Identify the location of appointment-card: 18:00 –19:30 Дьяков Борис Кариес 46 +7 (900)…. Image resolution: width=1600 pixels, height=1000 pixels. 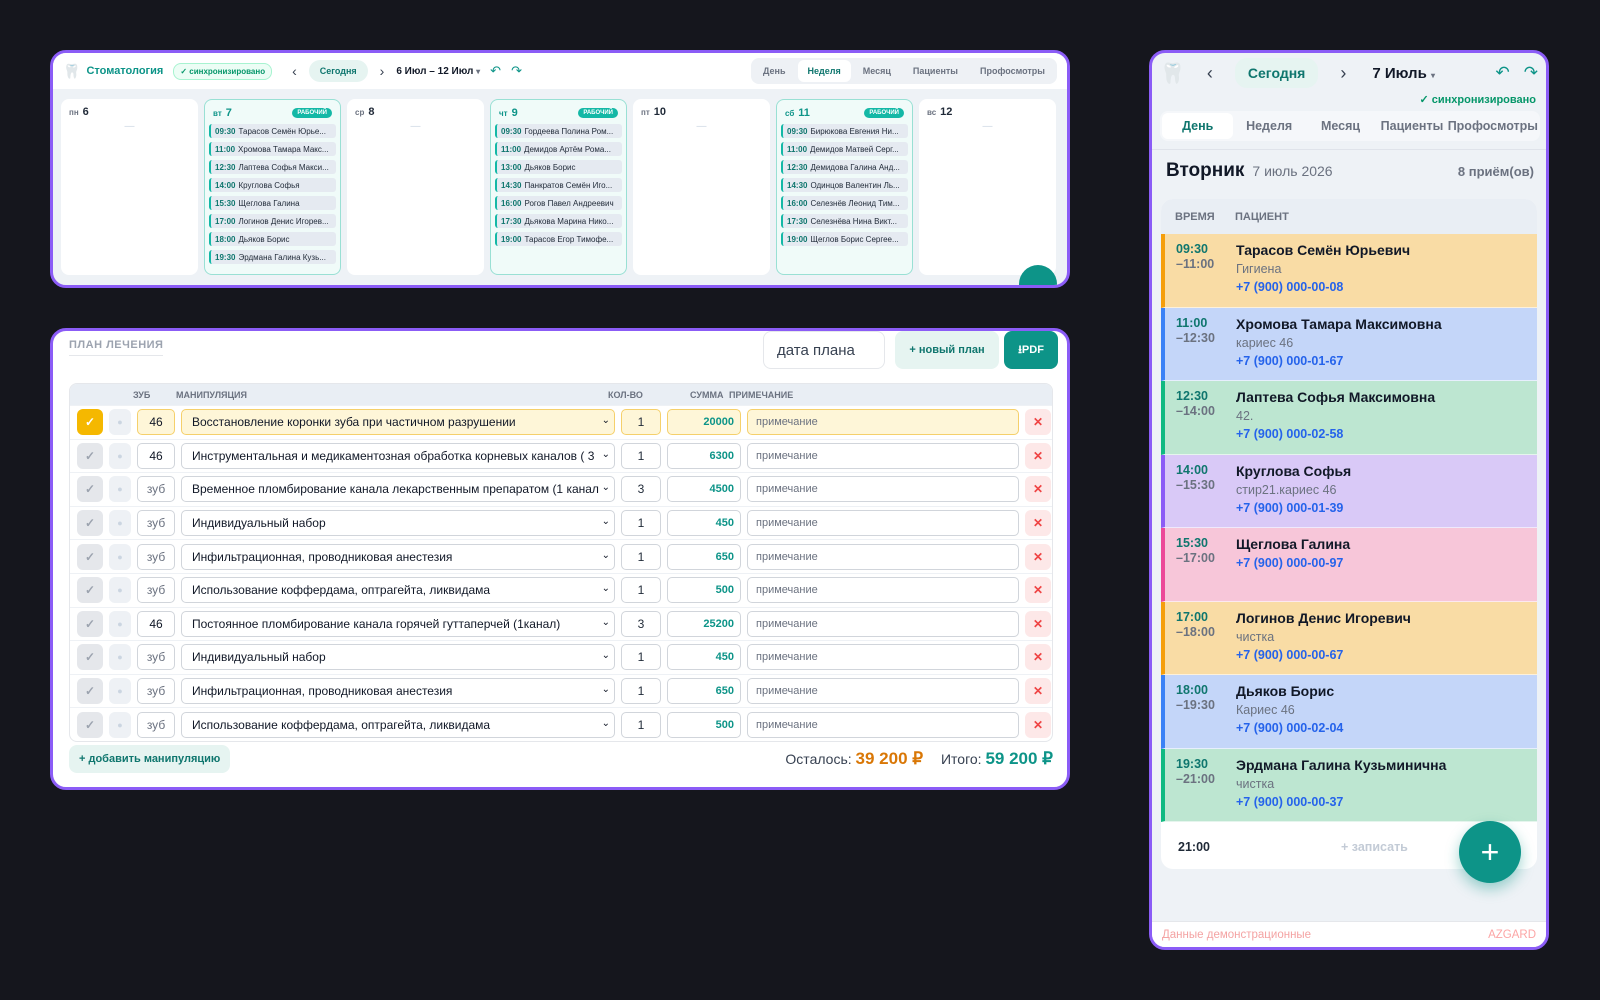
(1349, 712).